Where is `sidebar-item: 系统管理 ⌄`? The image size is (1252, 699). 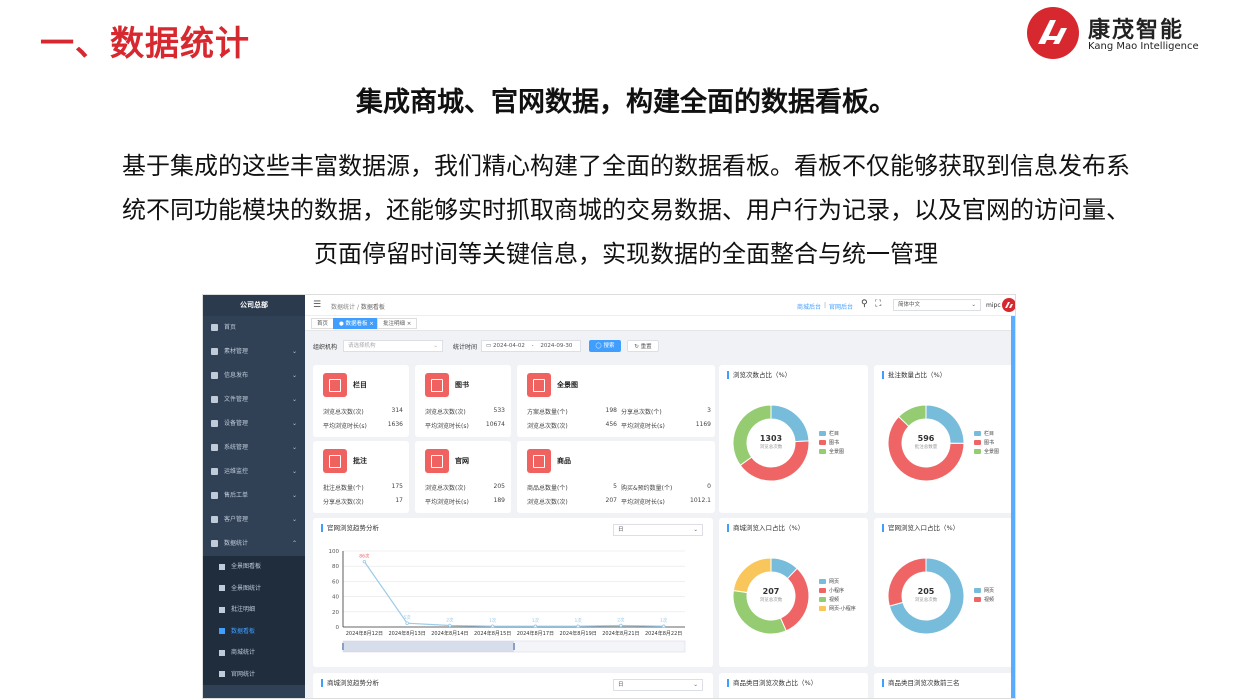 sidebar-item: 系统管理 ⌄ is located at coordinates (254, 448).